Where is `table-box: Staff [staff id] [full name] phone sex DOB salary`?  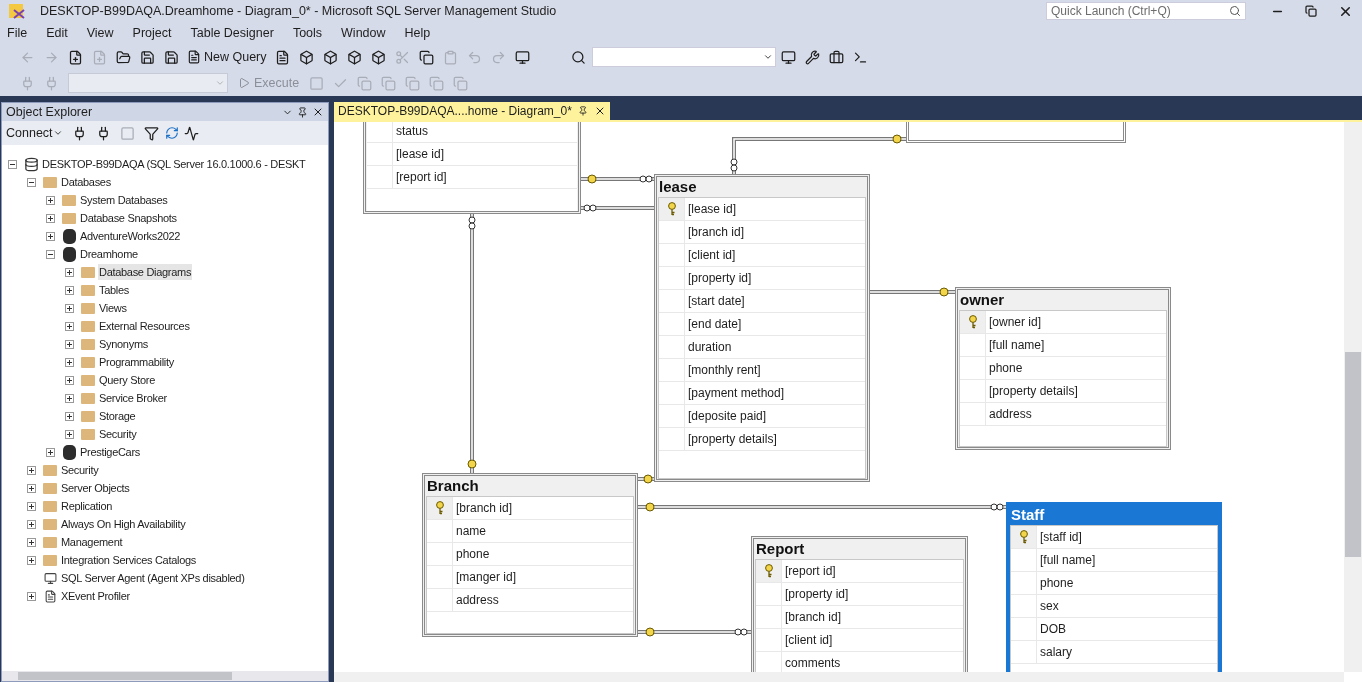
table-box: Staff [staff id] [full name] phone sex DOB salary is located at coordinates (1114, 587).